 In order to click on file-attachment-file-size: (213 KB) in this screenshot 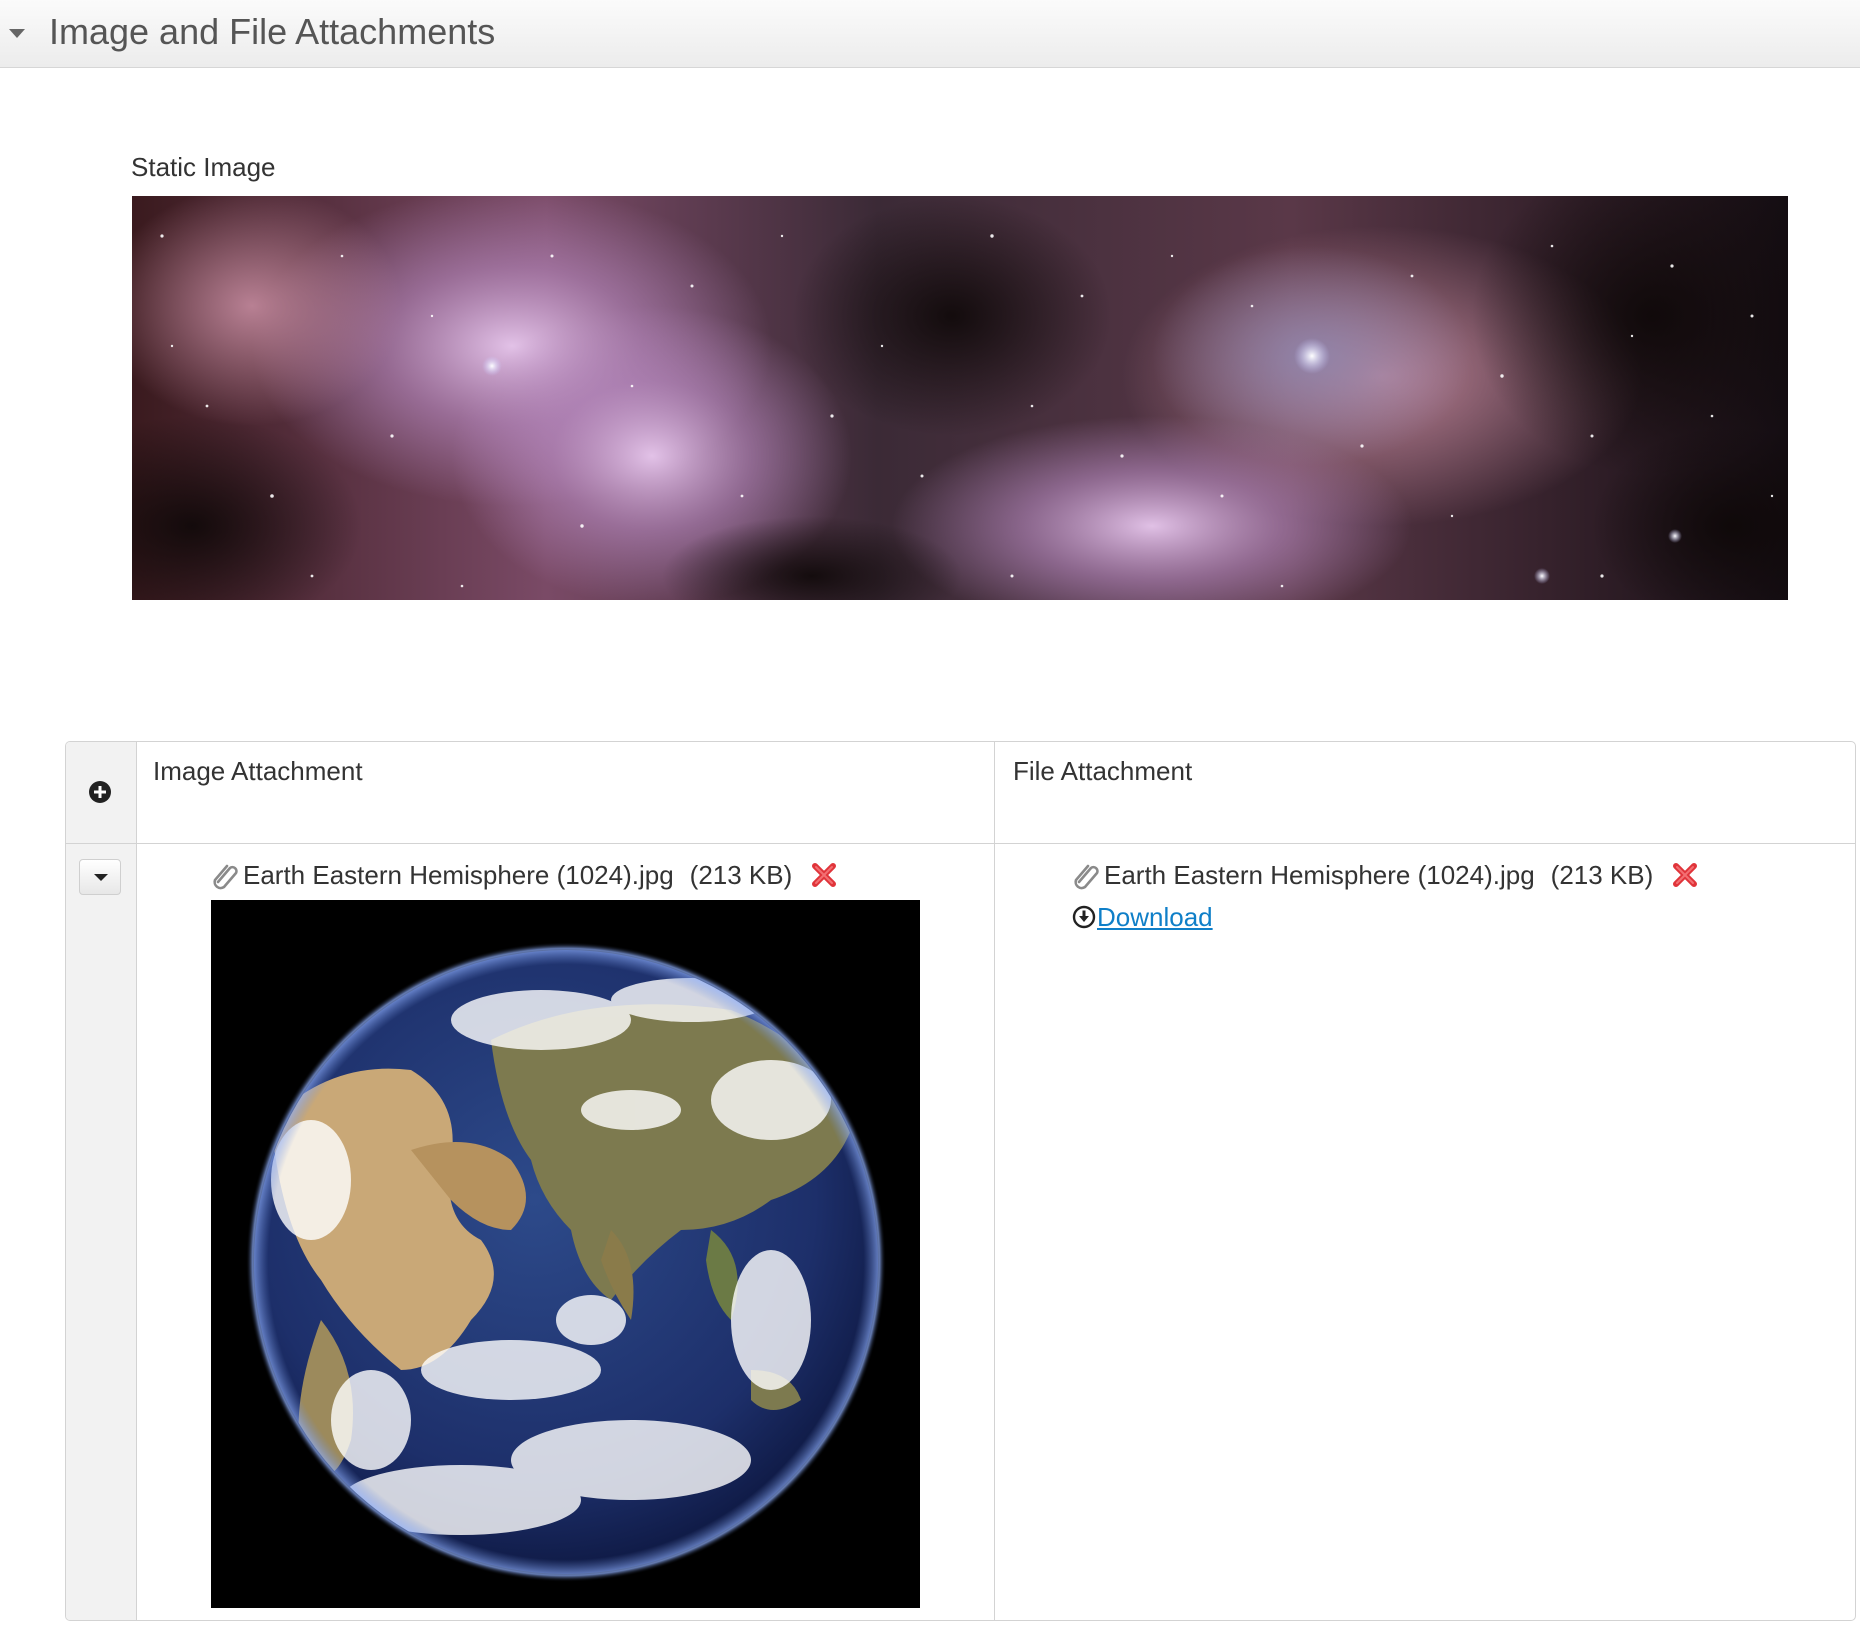, I will do `click(1602, 875)`.